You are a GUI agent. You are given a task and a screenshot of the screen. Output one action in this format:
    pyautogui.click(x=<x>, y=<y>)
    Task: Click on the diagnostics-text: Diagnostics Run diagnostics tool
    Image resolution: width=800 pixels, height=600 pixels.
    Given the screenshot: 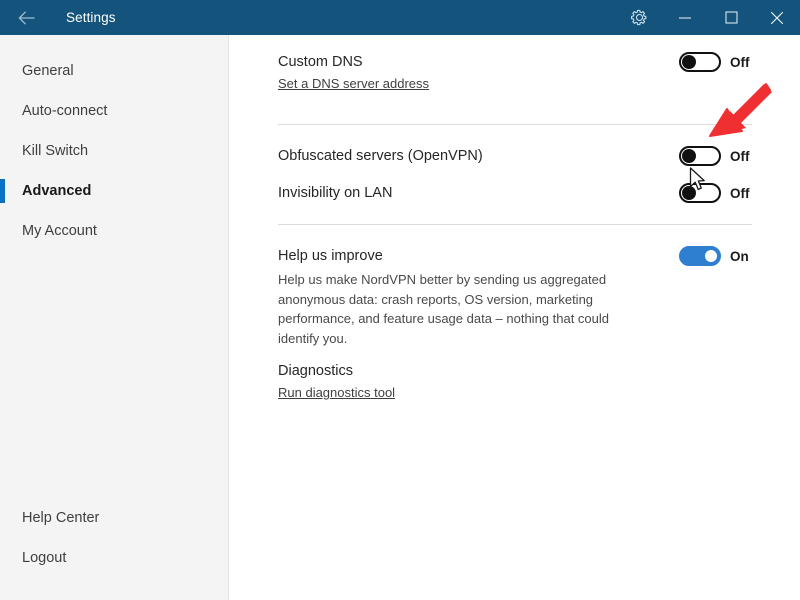 What is the action you would take?
    pyautogui.click(x=336, y=381)
    